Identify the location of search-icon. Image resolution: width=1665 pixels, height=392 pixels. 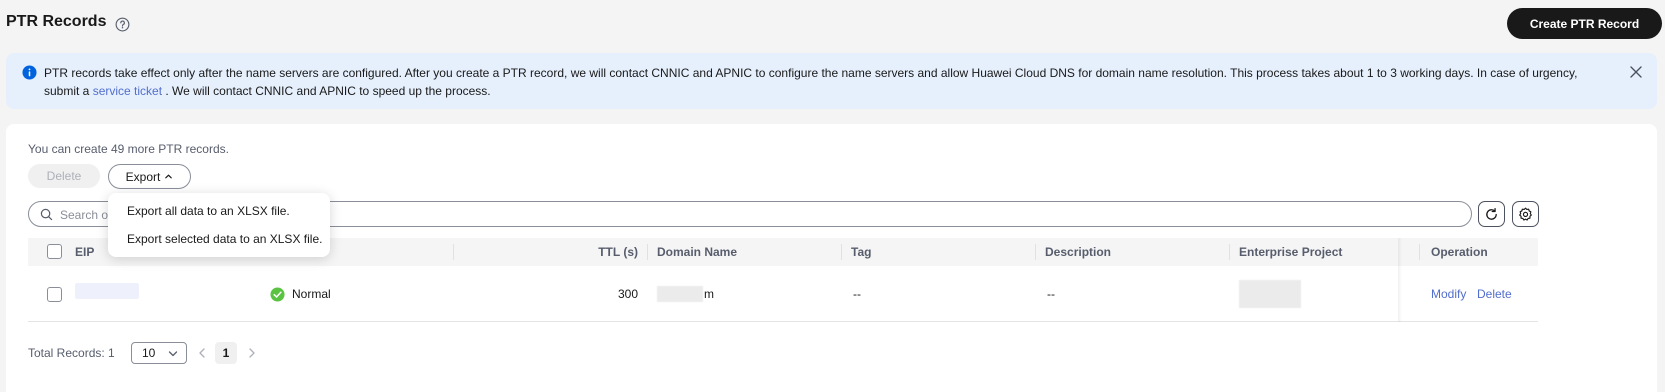
(46, 214).